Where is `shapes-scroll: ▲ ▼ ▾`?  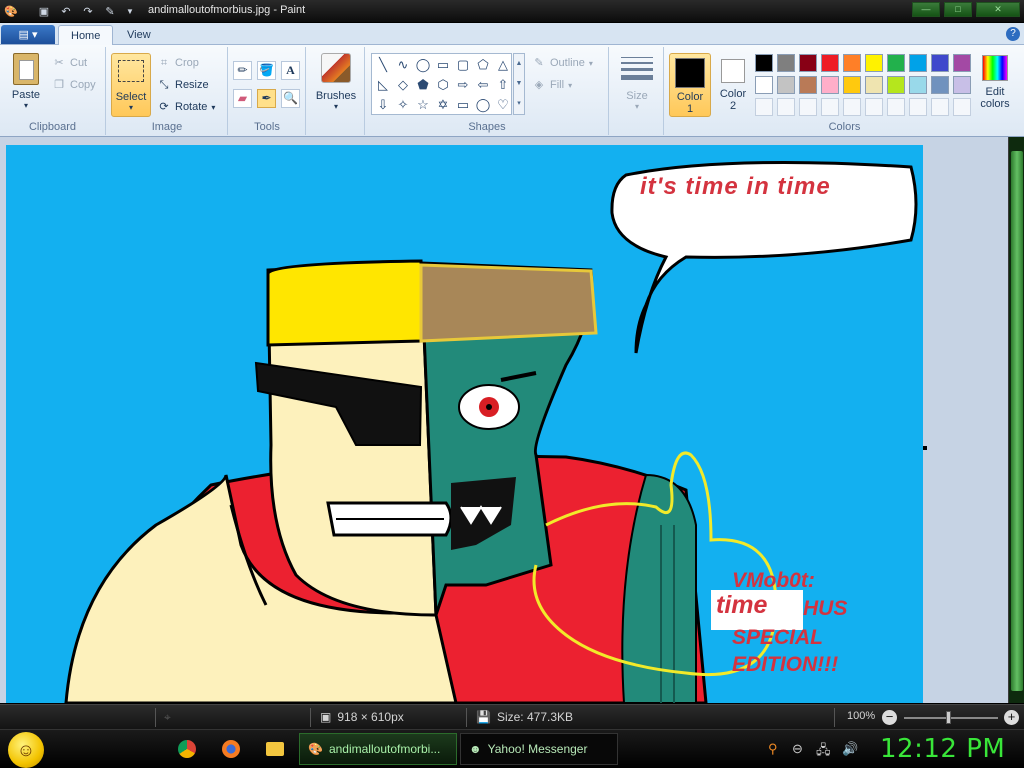 shapes-scroll: ▲ ▼ ▾ is located at coordinates (519, 84).